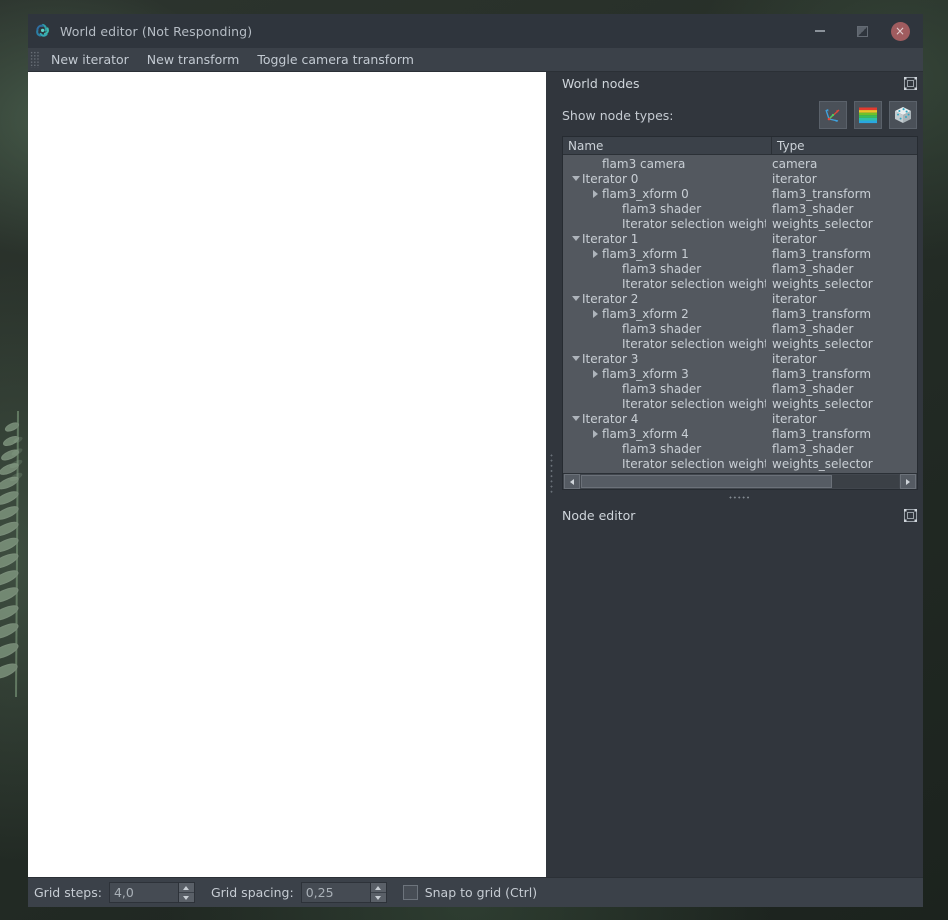 The height and width of the screenshot is (920, 948). I want to click on snap-to-grid-control: Snap to grid (Ctrl), so click(469, 892).